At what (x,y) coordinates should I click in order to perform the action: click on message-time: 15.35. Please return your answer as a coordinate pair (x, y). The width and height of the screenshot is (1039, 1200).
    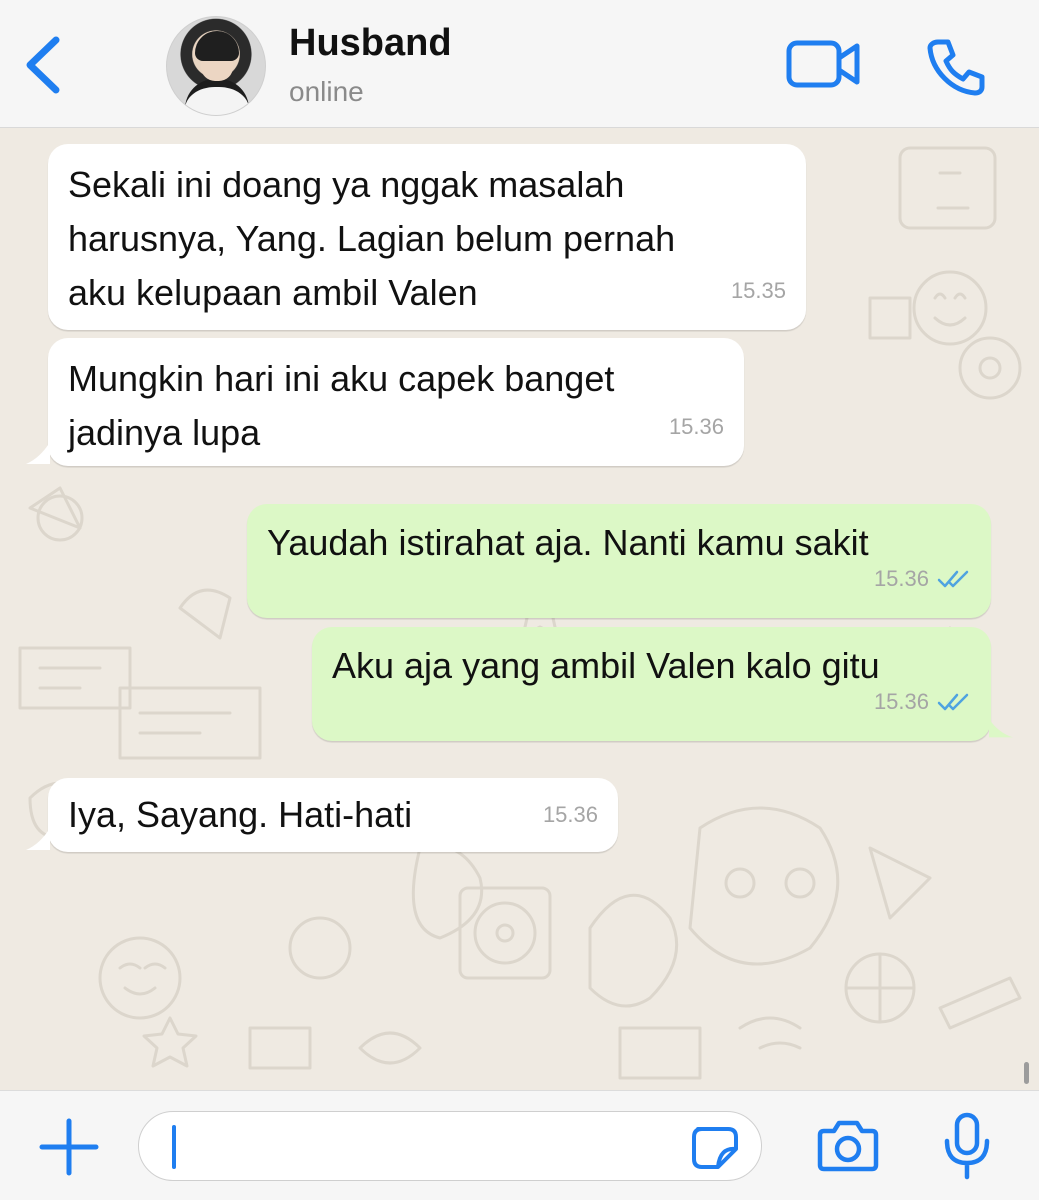
    Looking at the image, I should click on (758, 290).